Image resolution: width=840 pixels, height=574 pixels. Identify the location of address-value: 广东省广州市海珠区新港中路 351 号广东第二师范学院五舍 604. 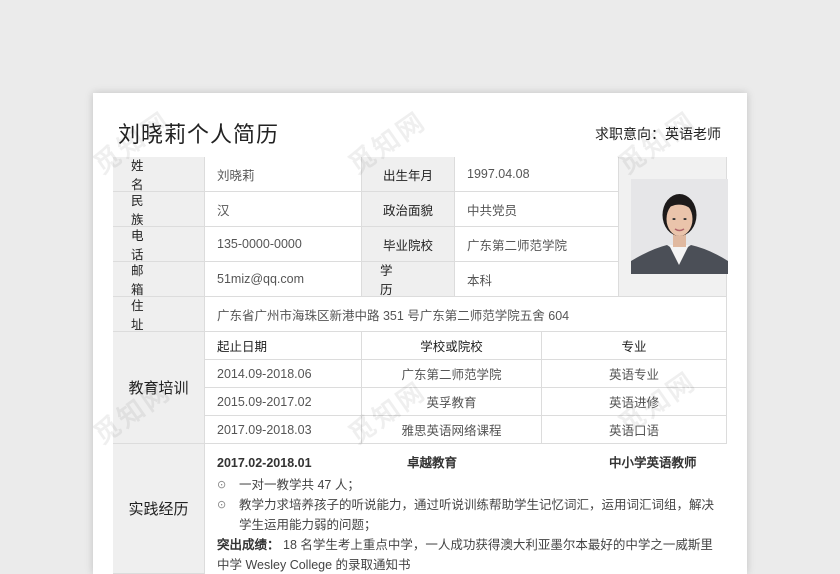
(466, 314).